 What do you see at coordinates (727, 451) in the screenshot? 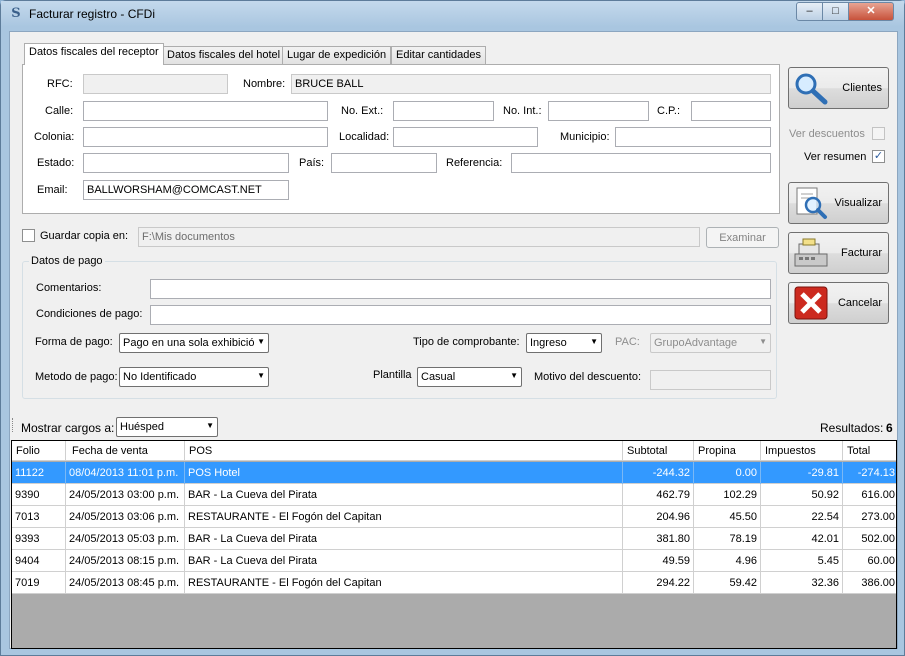
I see `col-header-propina: Propina` at bounding box center [727, 451].